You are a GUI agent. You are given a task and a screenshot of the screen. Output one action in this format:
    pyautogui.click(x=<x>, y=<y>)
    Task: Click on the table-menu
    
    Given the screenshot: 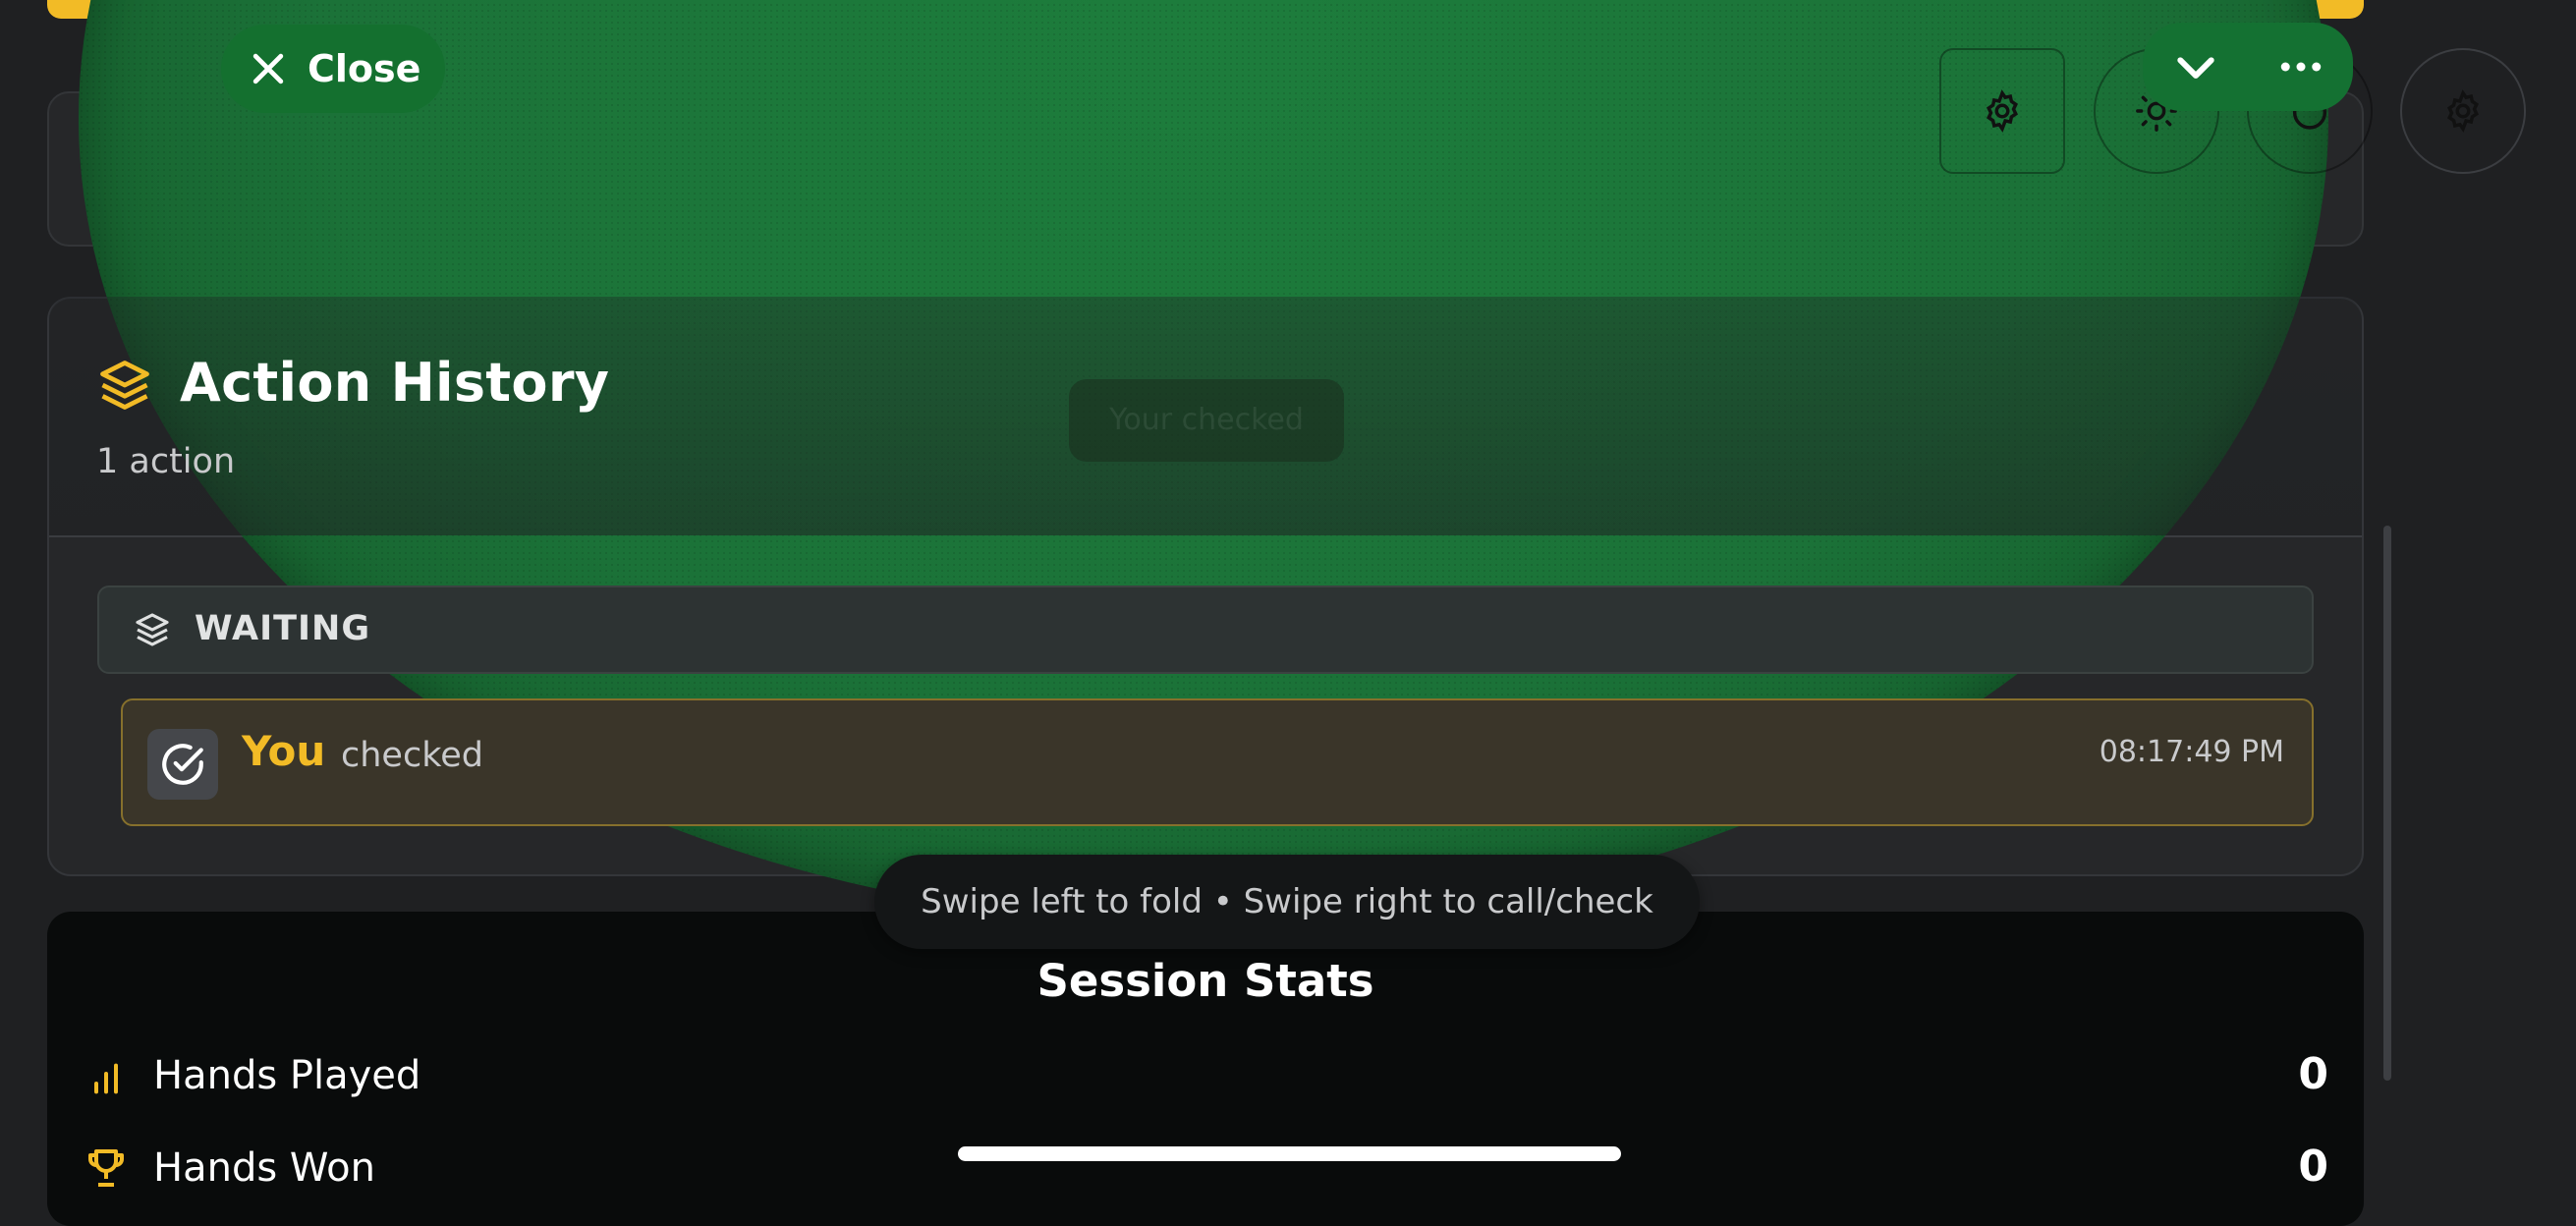 What is the action you would take?
    pyautogui.click(x=2248, y=67)
    